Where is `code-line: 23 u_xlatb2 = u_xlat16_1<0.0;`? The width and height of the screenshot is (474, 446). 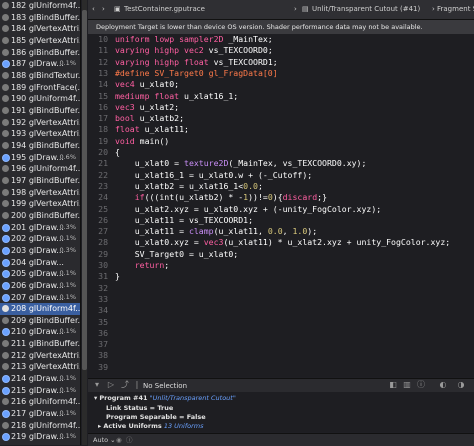
code-line: 23 u_xlatb2 = u_xlat16_1<0.0; is located at coordinates (281, 186).